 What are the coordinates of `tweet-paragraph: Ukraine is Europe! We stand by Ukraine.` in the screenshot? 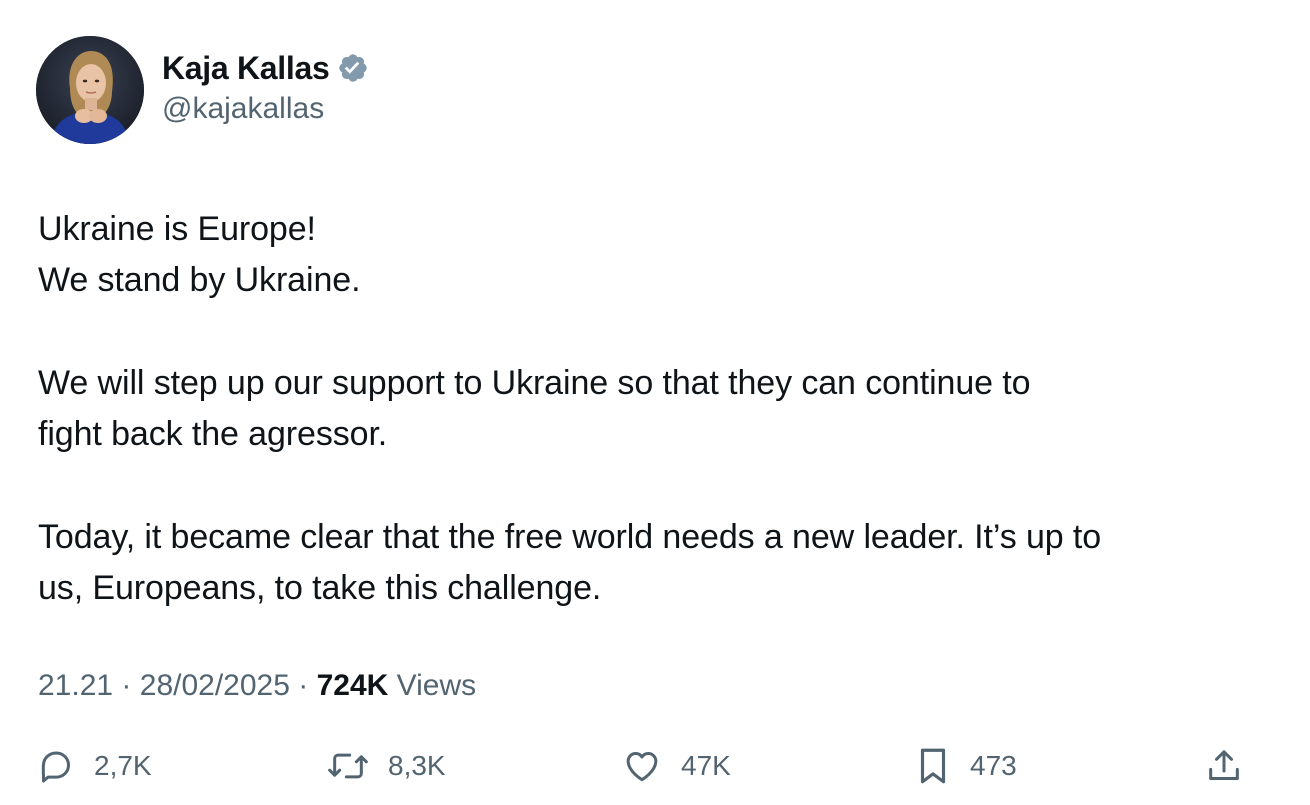 It's located at (658, 255).